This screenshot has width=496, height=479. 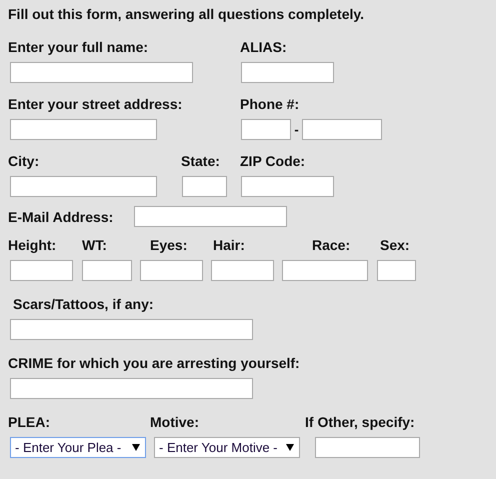 I want to click on field-label: Enter your street address:, so click(x=95, y=104).